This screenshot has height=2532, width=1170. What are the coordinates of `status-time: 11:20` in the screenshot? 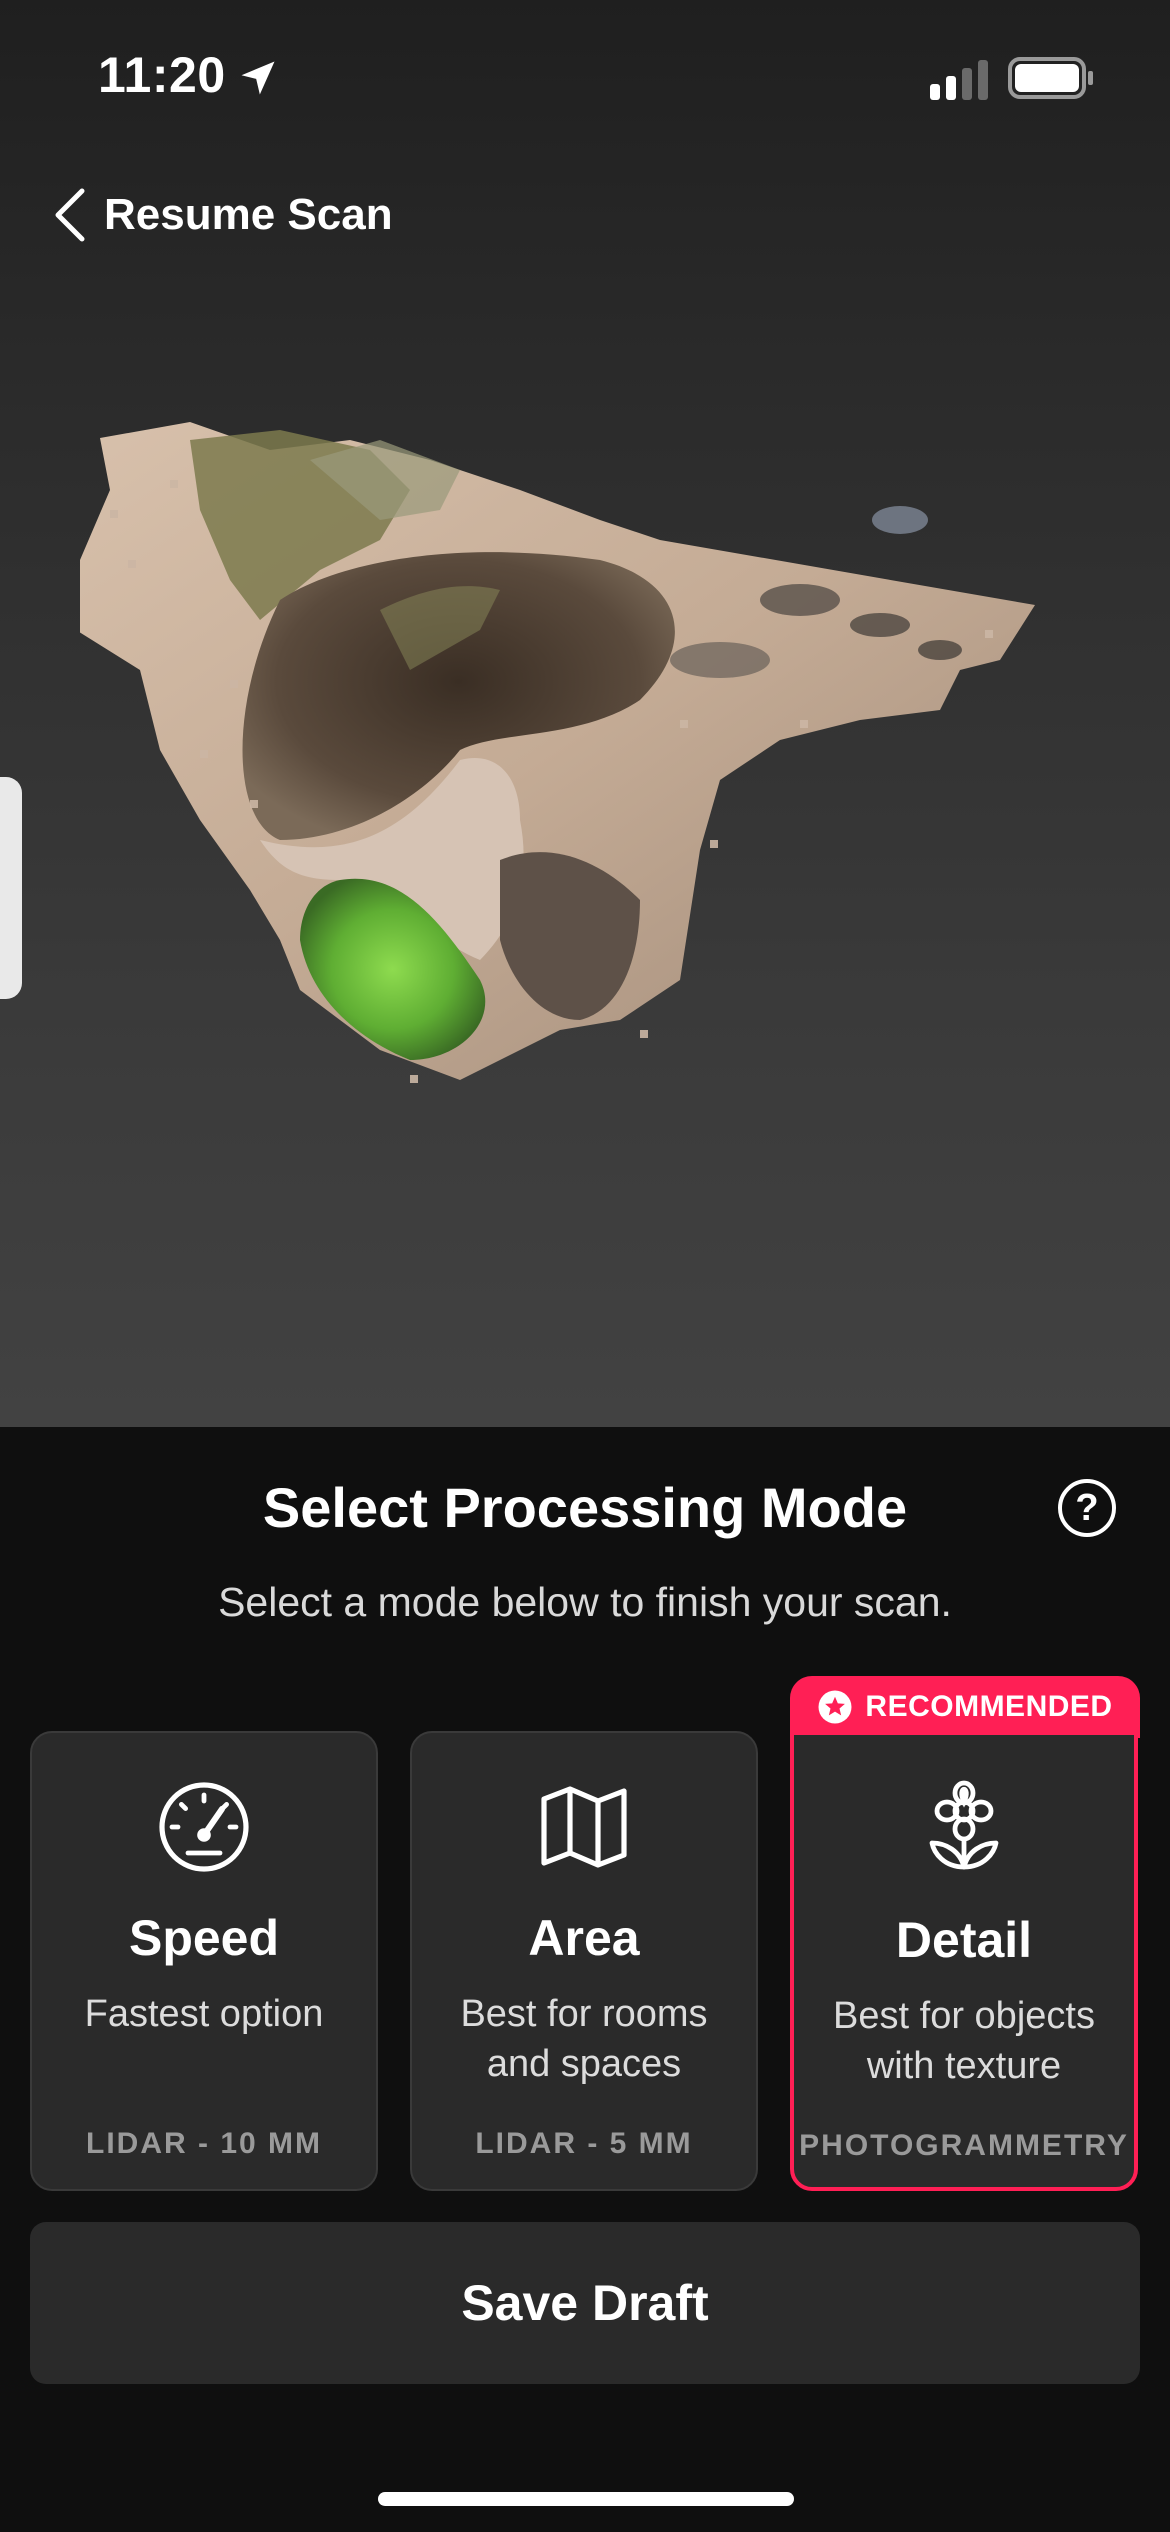 It's located at (162, 75).